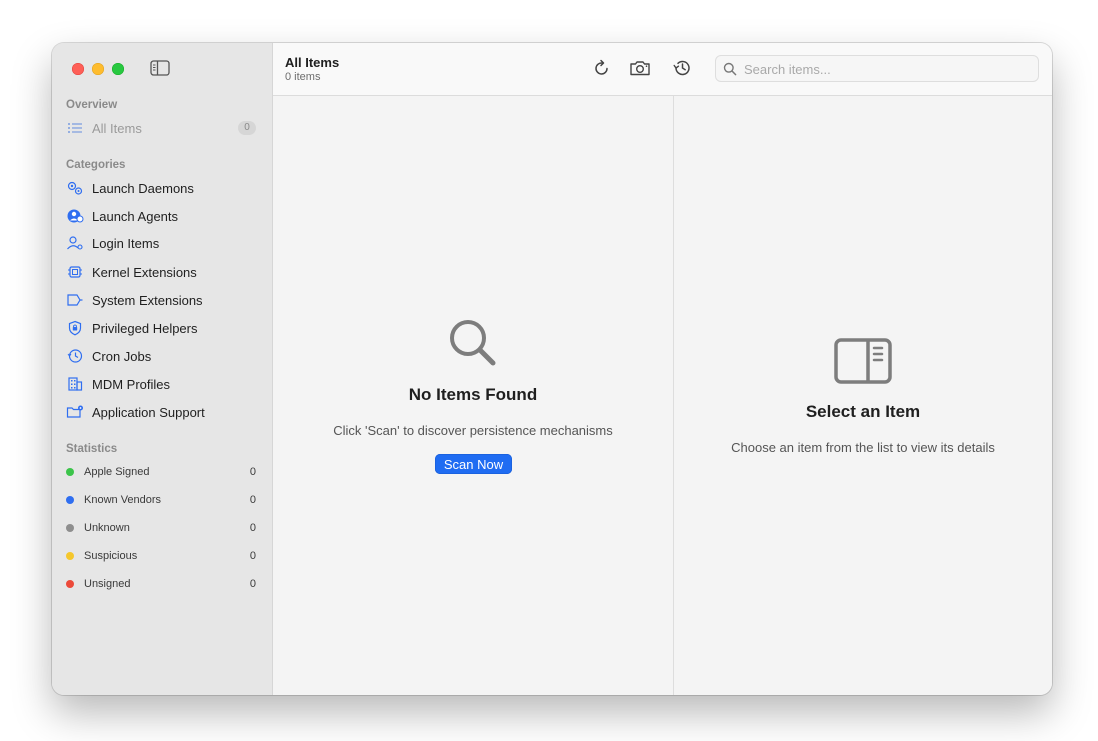 Image resolution: width=1098 pixels, height=741 pixels. What do you see at coordinates (145, 328) in the screenshot?
I see `sidebar-item-label: Privileged Helpers` at bounding box center [145, 328].